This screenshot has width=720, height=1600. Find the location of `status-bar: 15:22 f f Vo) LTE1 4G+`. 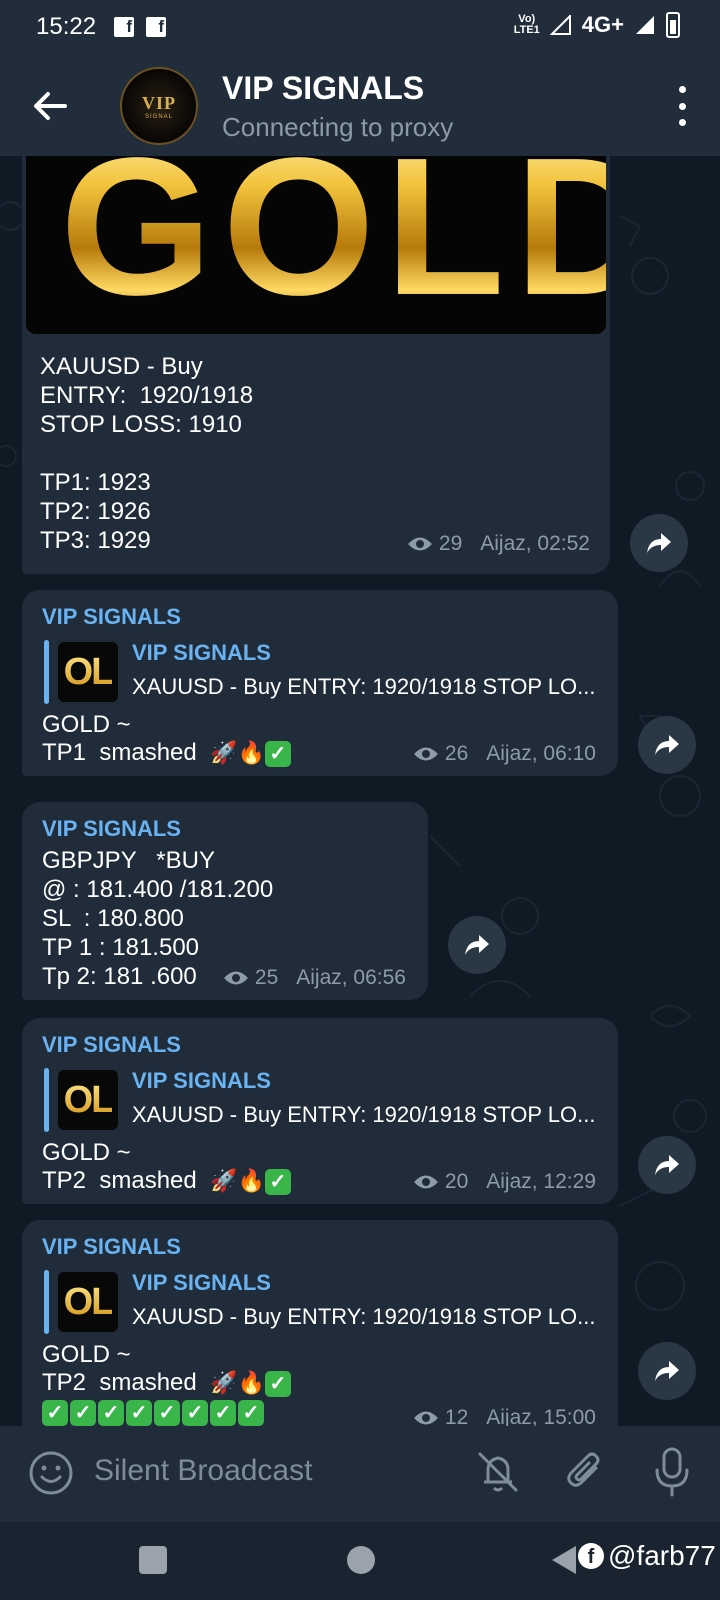

status-bar: 15:22 f f Vo) LTE1 4G+ is located at coordinates (360, 27).